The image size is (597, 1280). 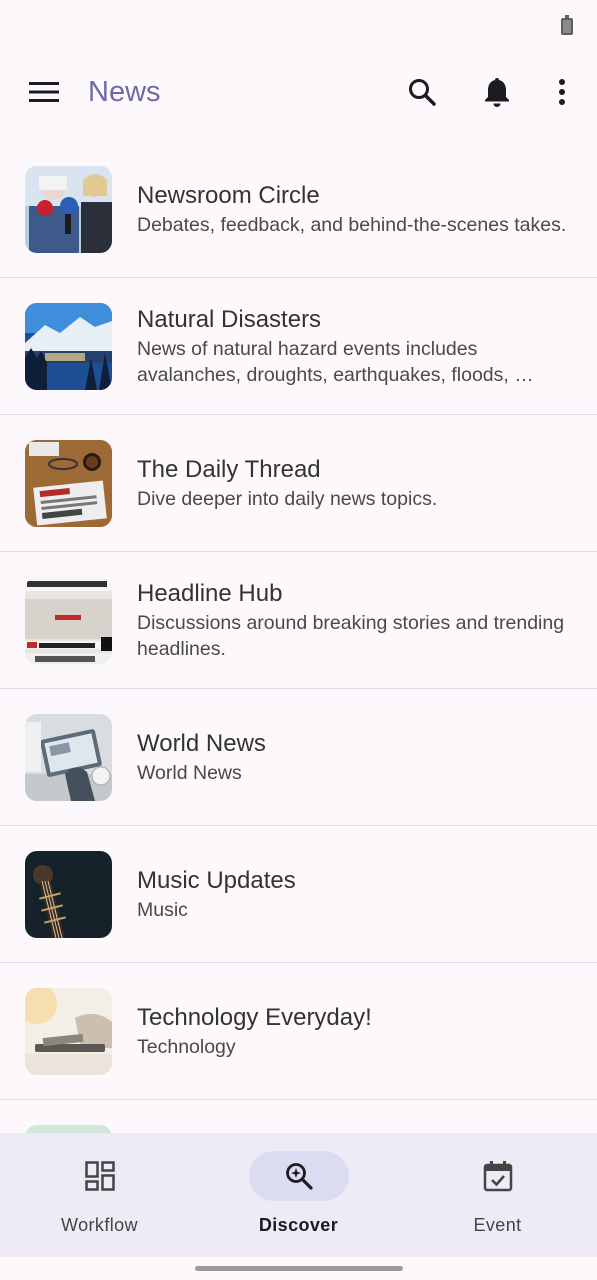 I want to click on menu-button, so click(x=44, y=92).